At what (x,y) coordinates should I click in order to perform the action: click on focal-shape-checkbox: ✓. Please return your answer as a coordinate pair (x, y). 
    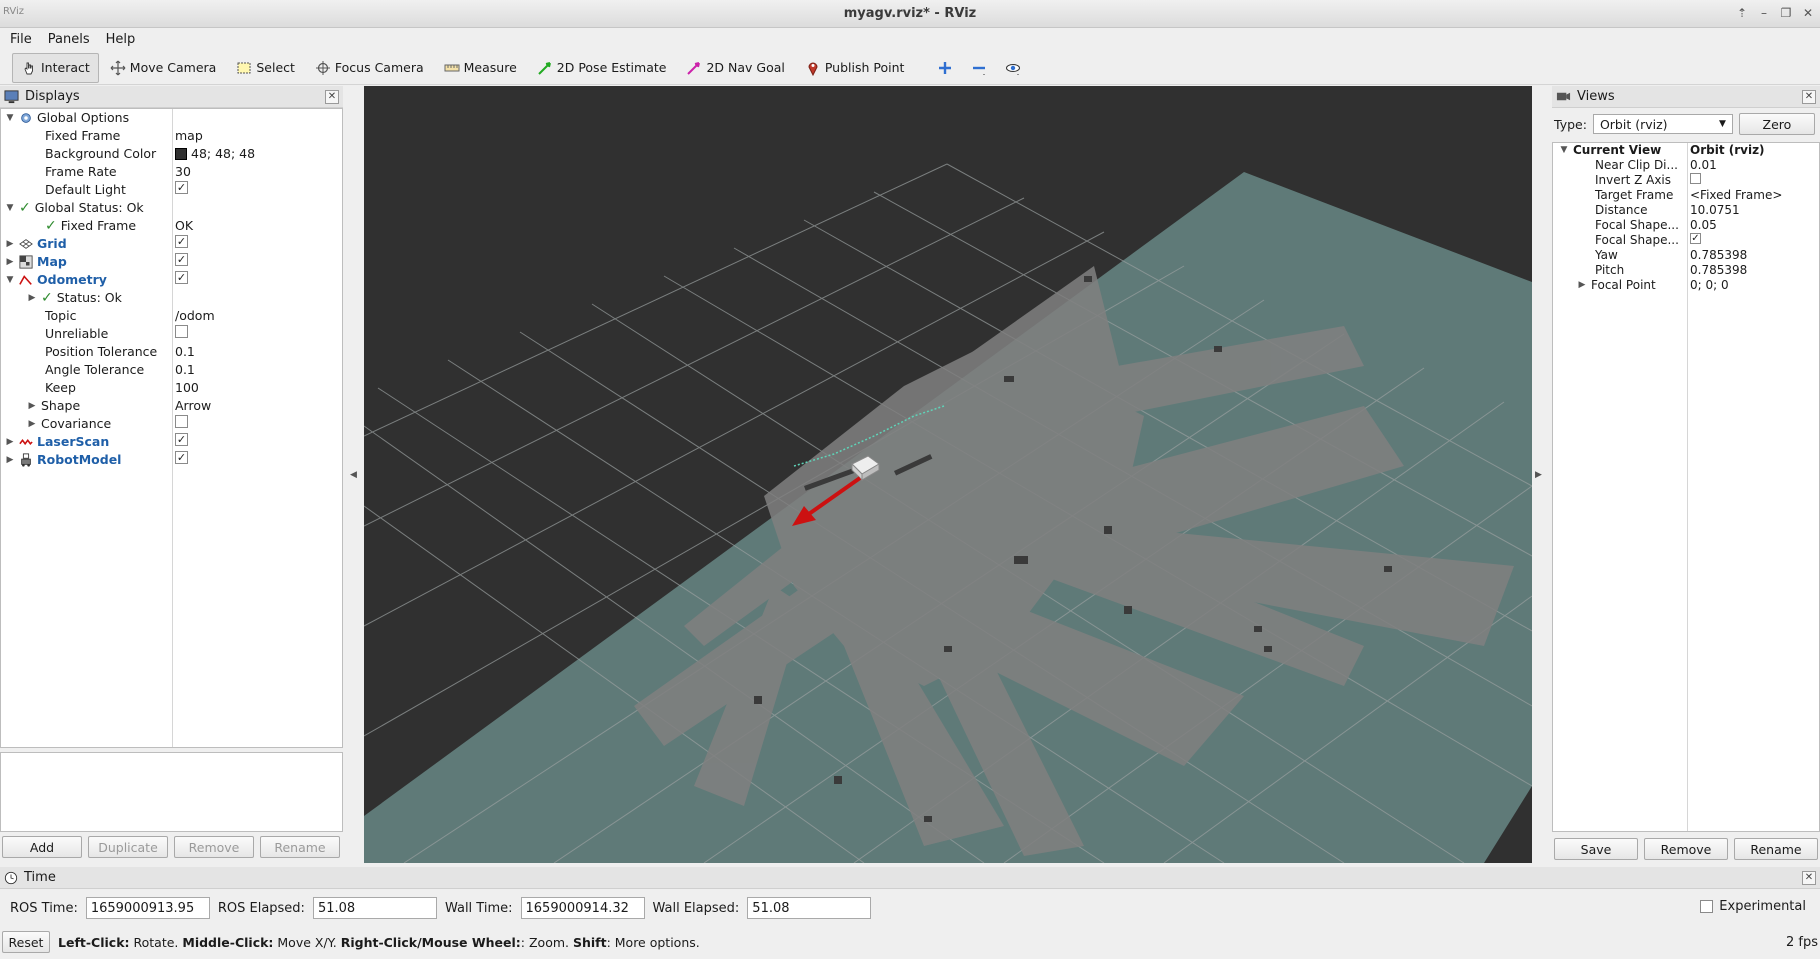
    Looking at the image, I should click on (1695, 238).